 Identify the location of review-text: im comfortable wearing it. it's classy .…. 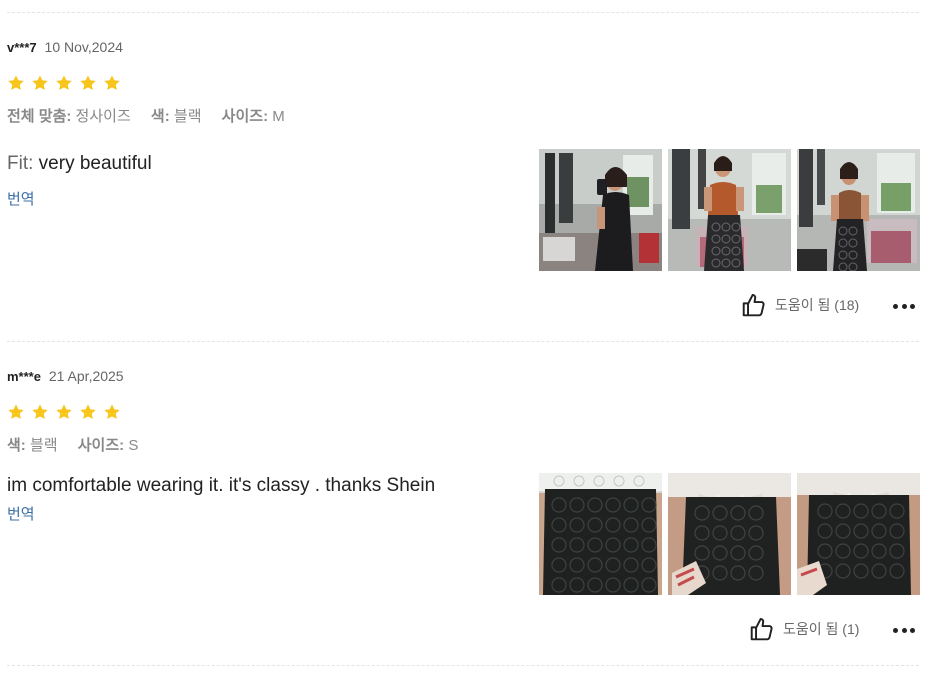
(221, 486).